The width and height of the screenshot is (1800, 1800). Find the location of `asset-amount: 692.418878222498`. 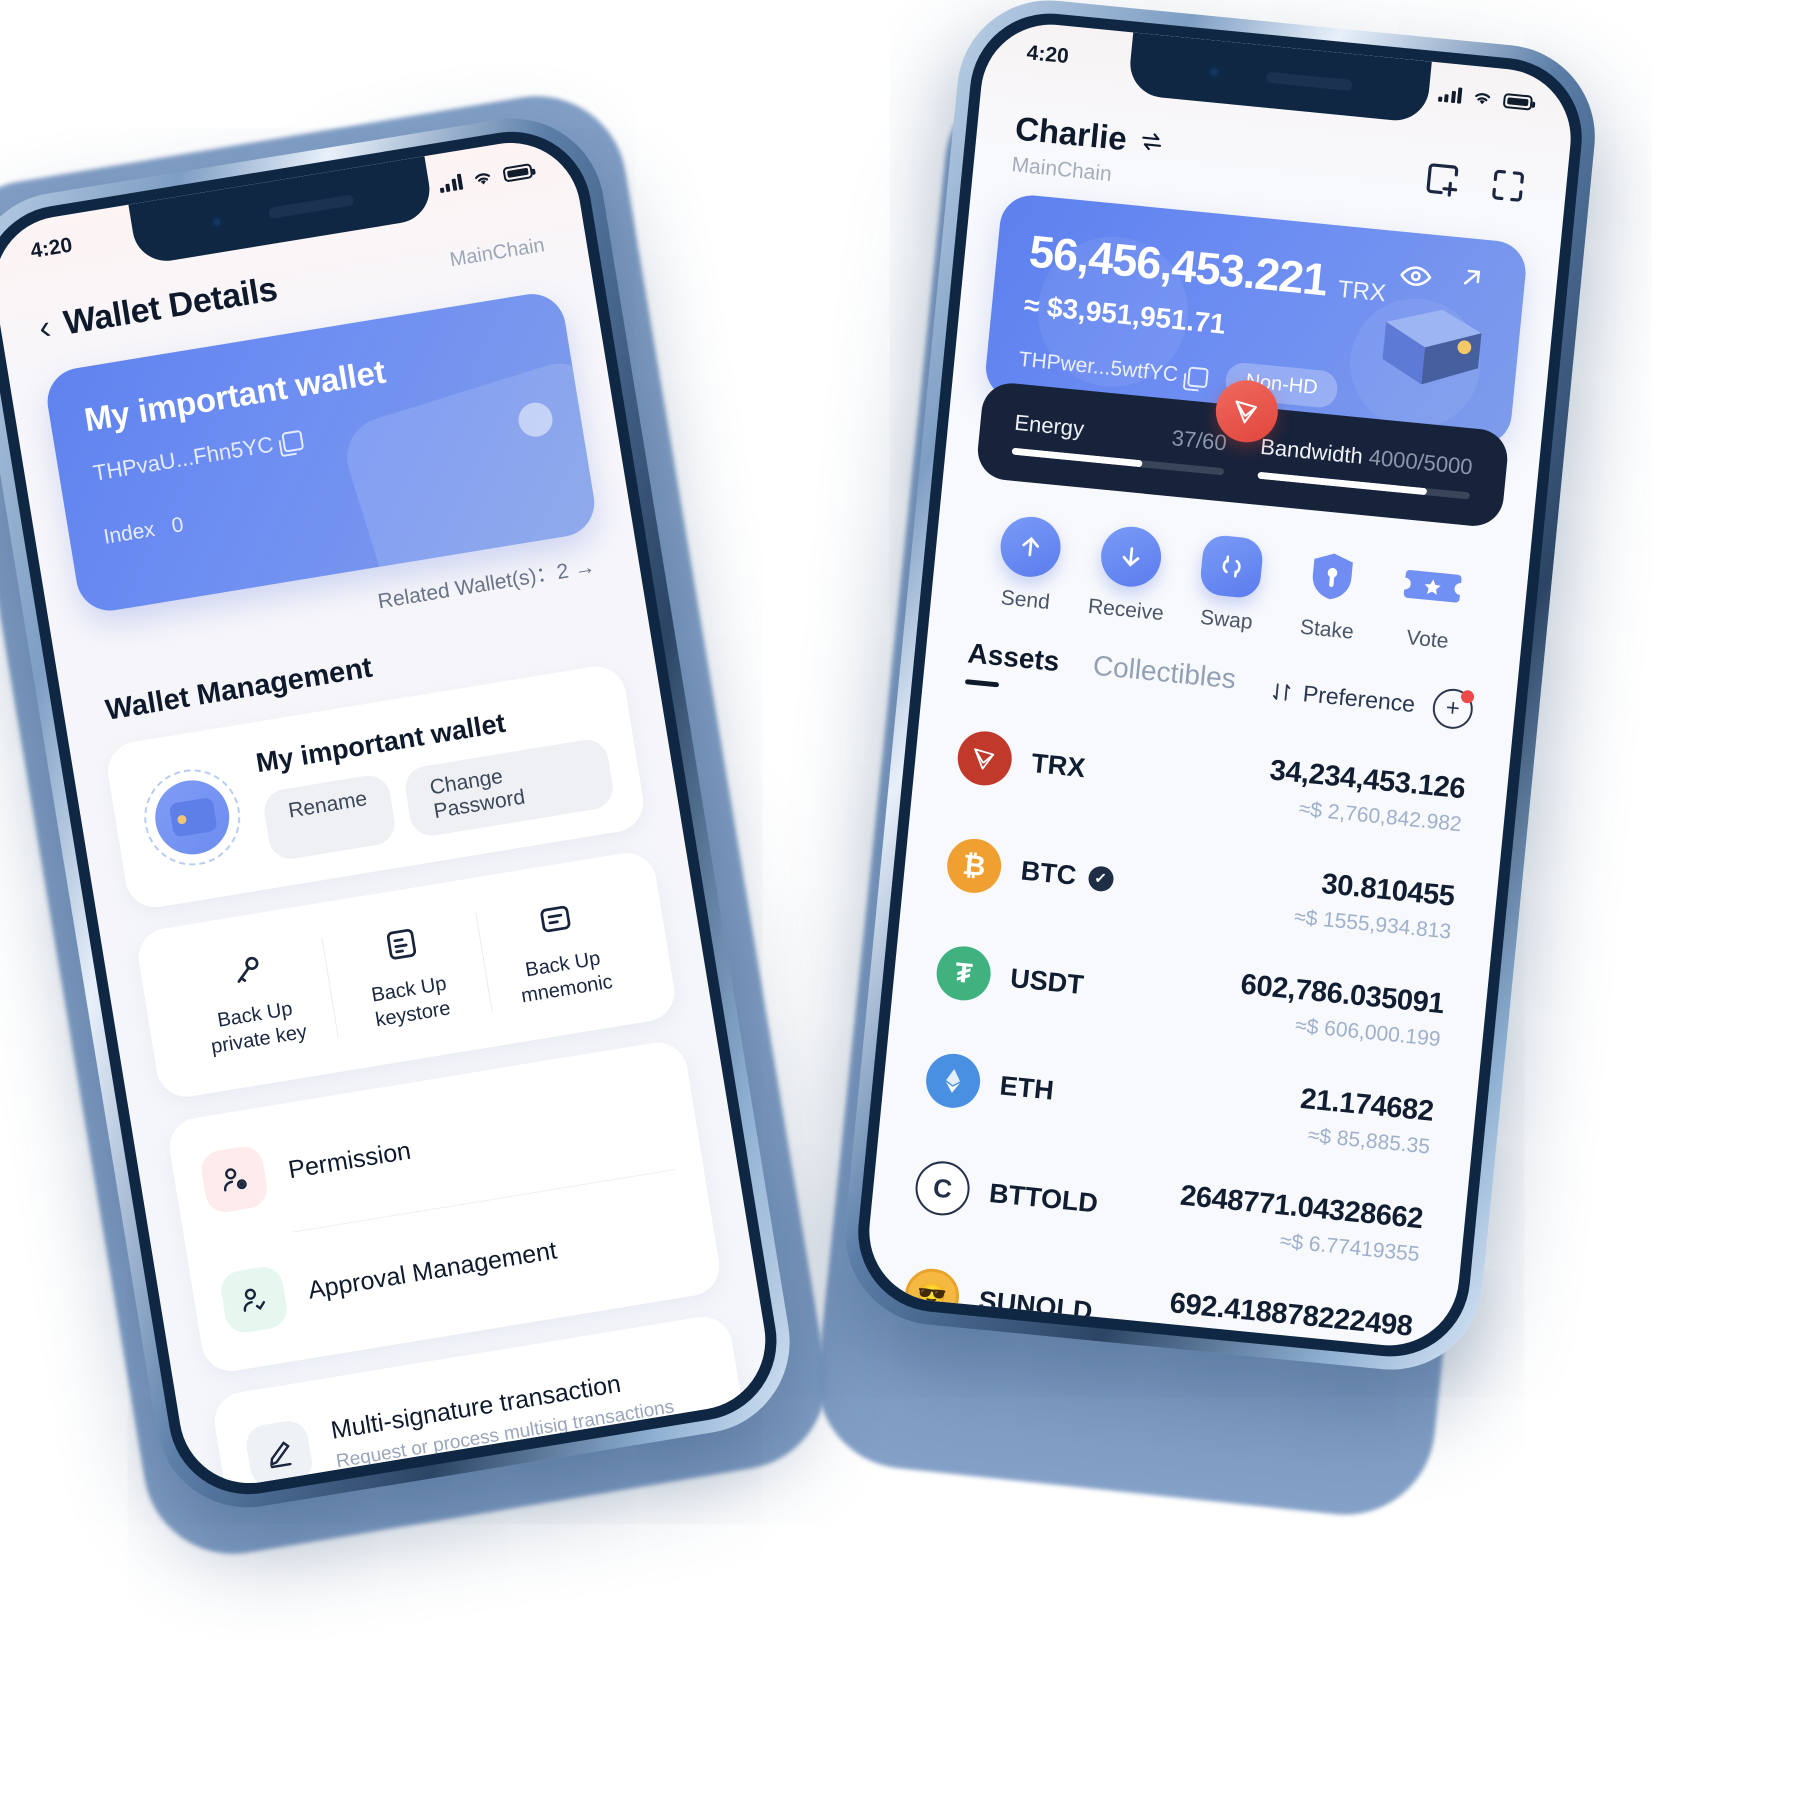

asset-amount: 692.418878222498 is located at coordinates (1291, 1315).